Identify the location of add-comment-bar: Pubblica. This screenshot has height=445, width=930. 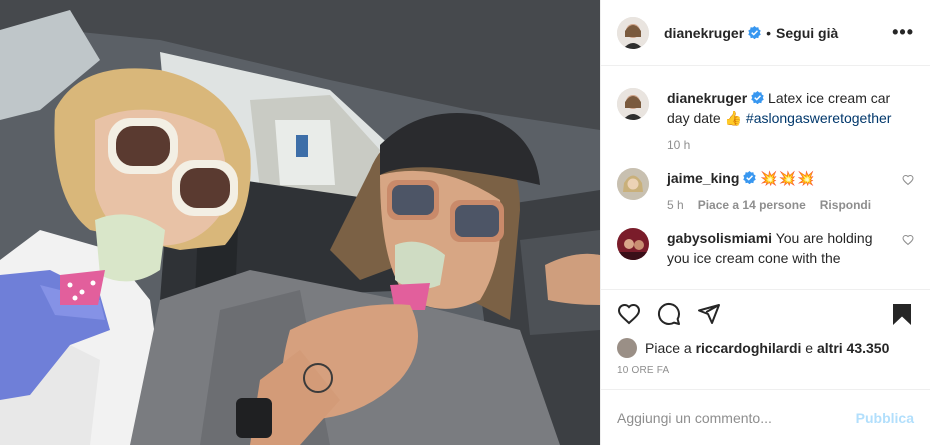
(765, 417).